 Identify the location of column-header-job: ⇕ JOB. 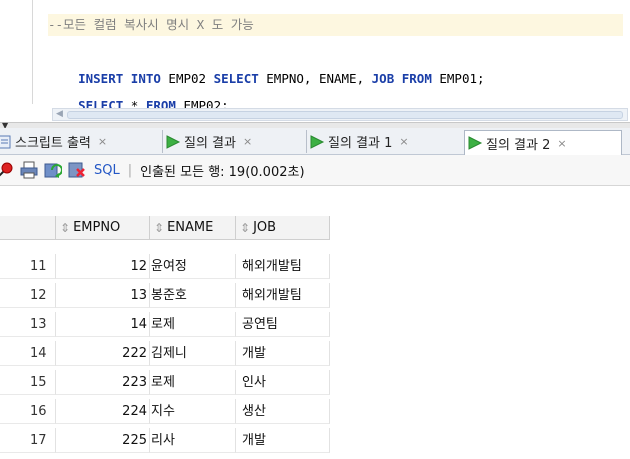
(283, 228).